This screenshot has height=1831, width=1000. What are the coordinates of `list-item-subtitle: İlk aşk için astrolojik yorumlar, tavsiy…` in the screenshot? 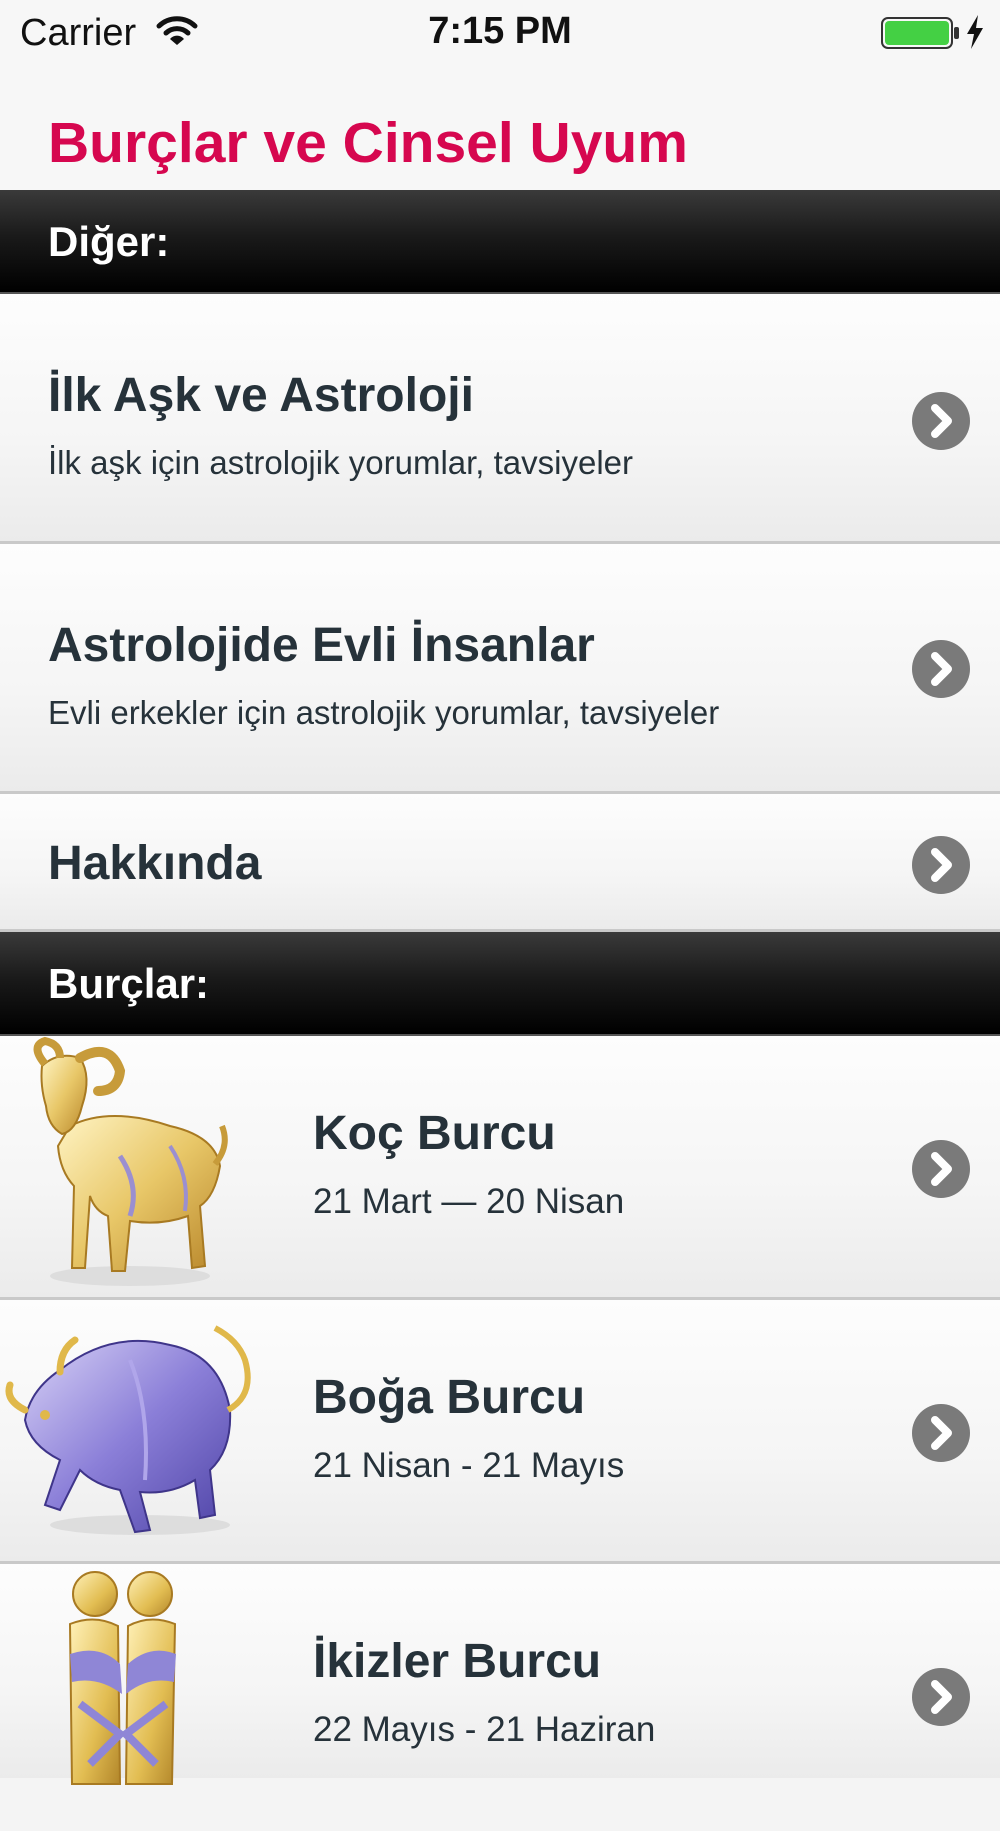 It's located at (341, 462).